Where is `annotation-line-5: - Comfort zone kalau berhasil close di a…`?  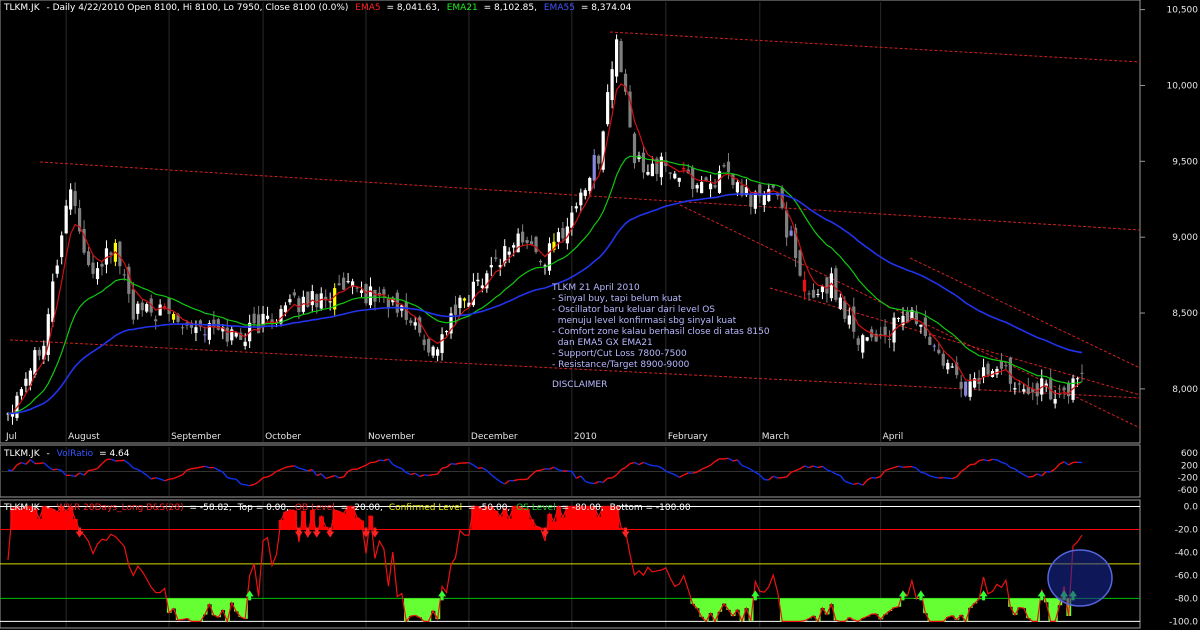 annotation-line-5: - Comfort zone kalau berhasil close di a… is located at coordinates (661, 332).